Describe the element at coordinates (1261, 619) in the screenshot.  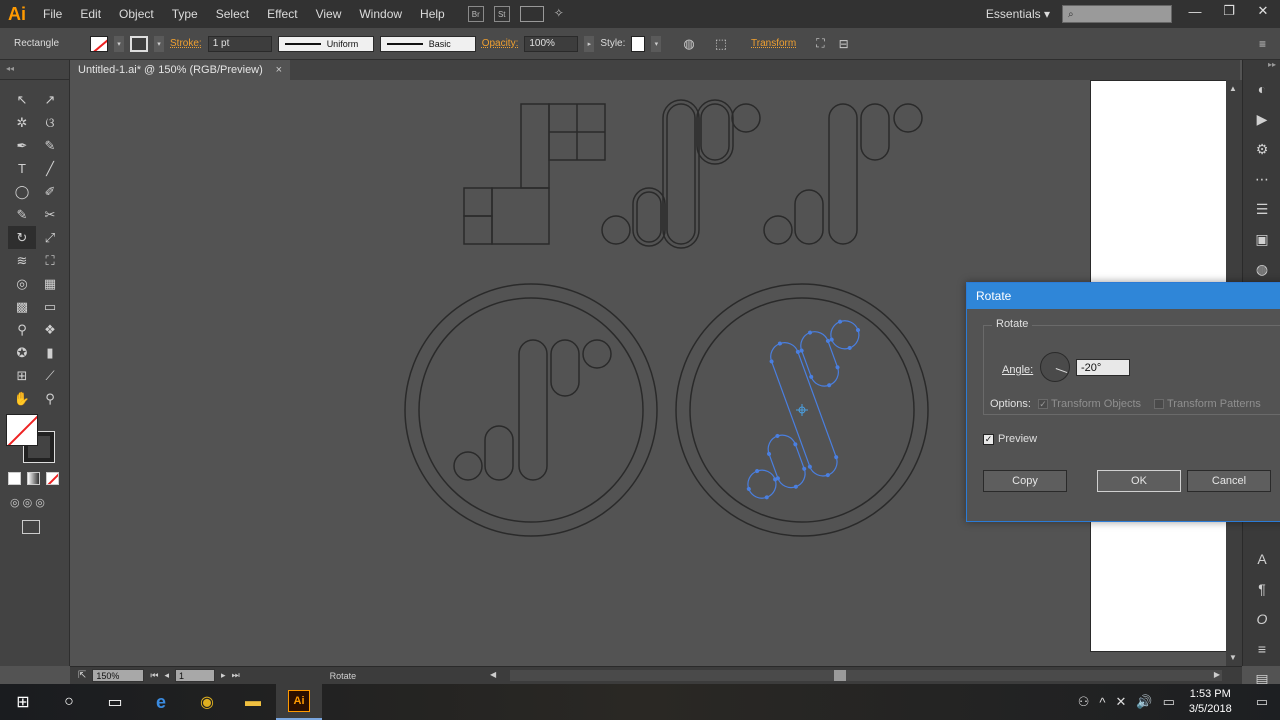
I see `opentype-panel-icon: O` at that location.